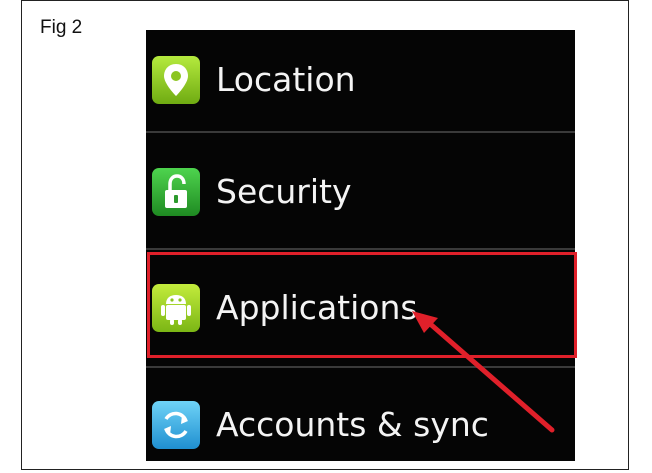  I want to click on figure-label: Fig 2, so click(61, 27).